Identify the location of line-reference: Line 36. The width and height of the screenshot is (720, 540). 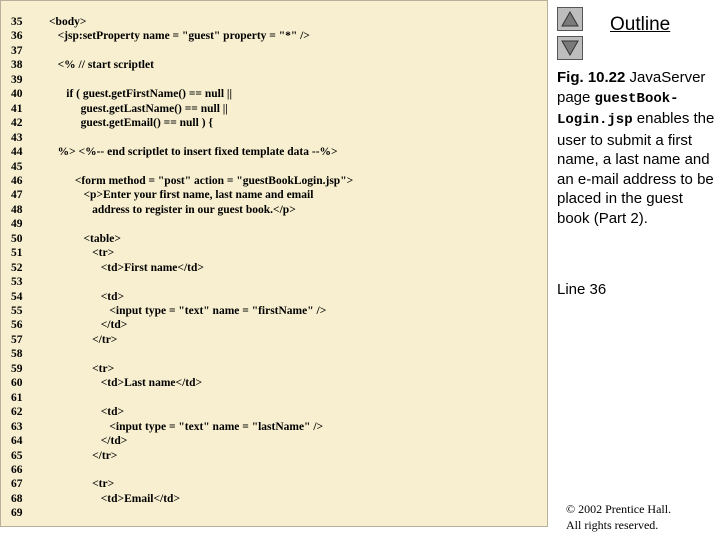
(582, 289).